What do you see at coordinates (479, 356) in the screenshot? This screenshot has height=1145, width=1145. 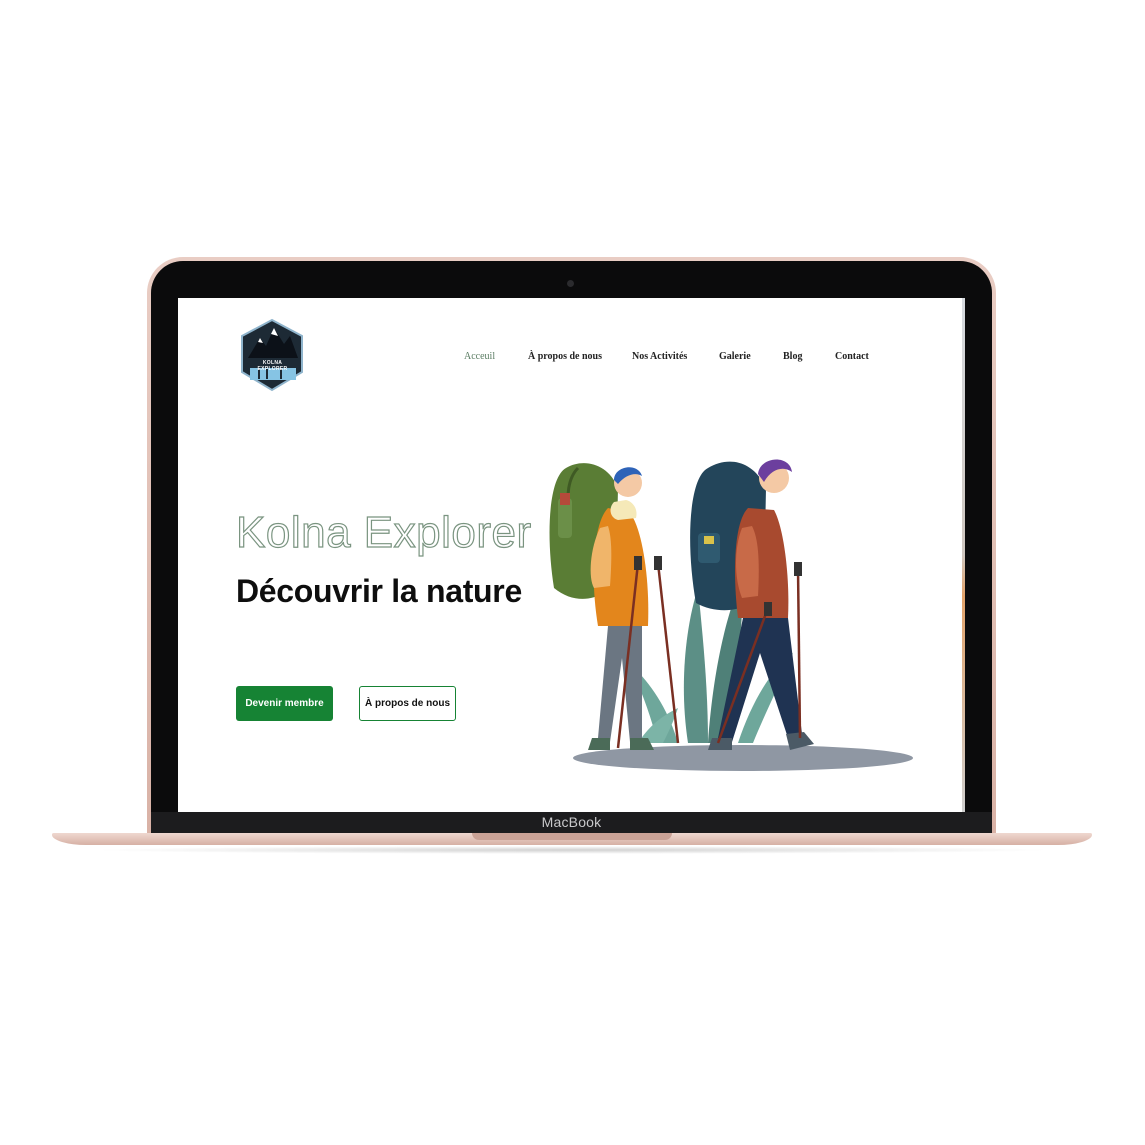 I see `nav-item-acceuil: Acceuil` at bounding box center [479, 356].